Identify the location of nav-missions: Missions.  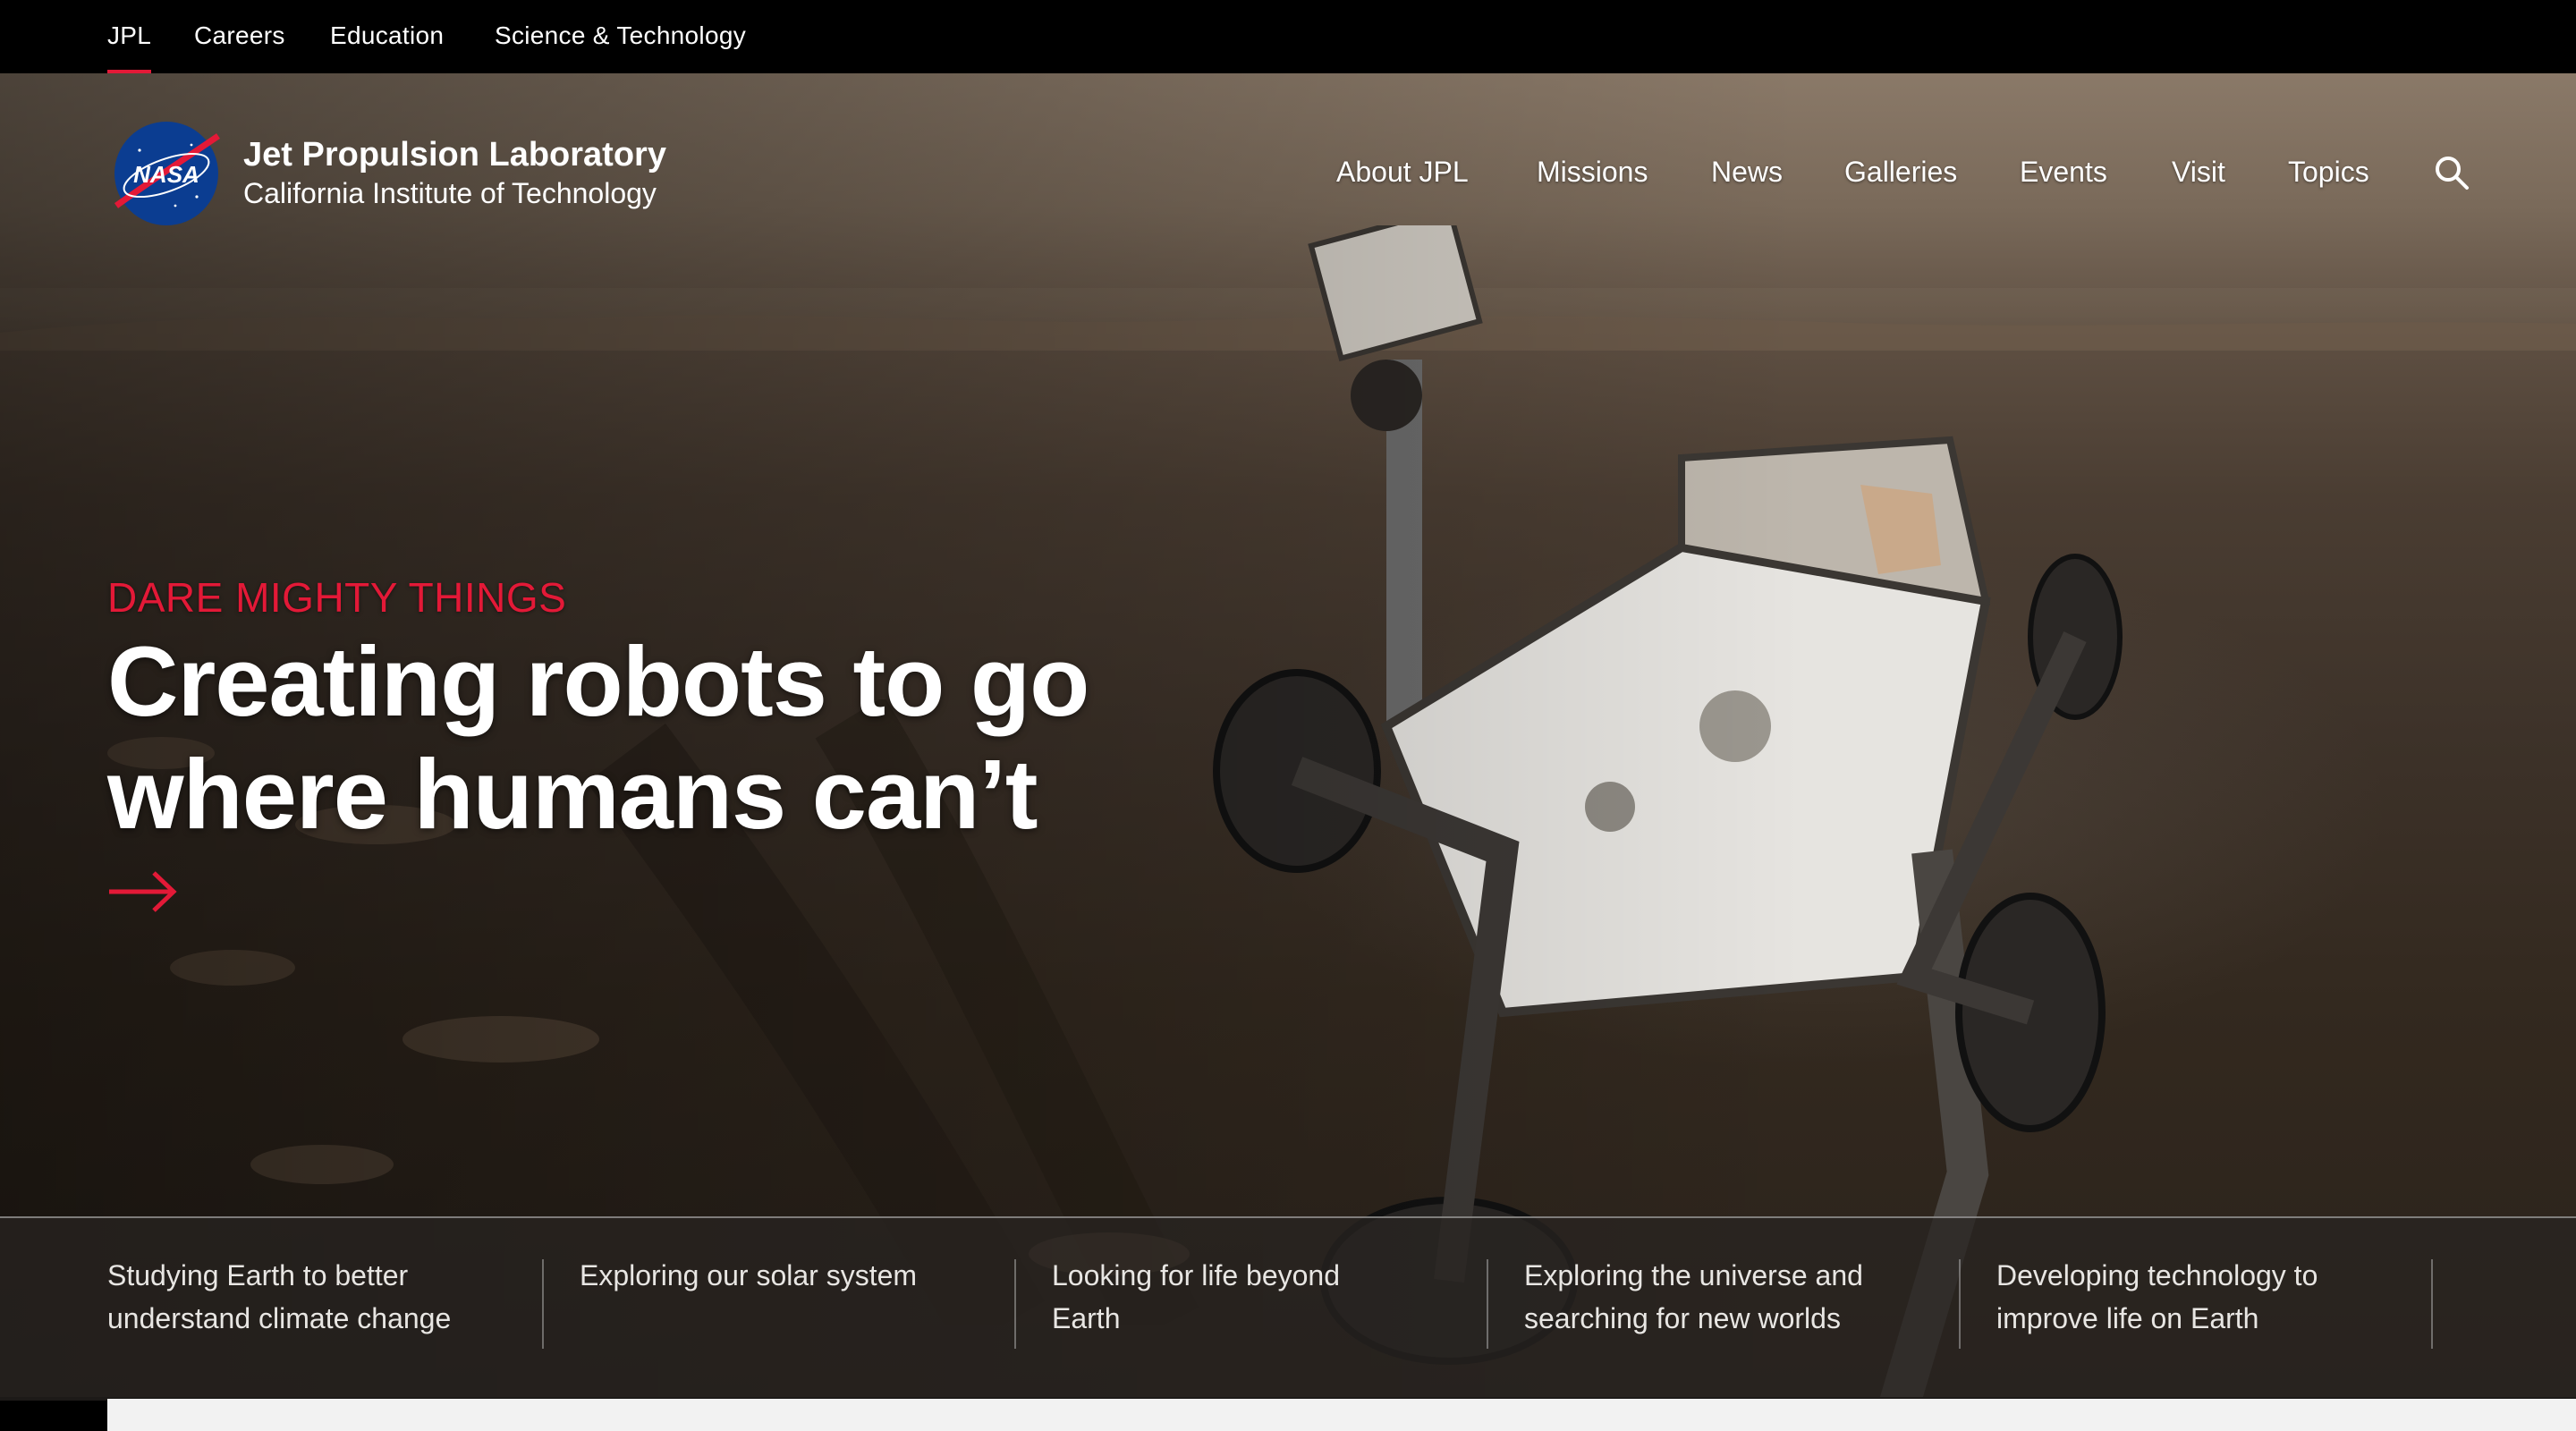
(1592, 172).